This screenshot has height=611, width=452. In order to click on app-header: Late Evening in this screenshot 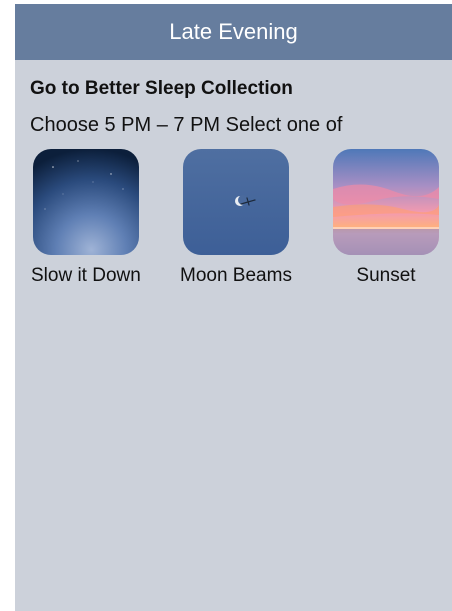, I will do `click(233, 32)`.